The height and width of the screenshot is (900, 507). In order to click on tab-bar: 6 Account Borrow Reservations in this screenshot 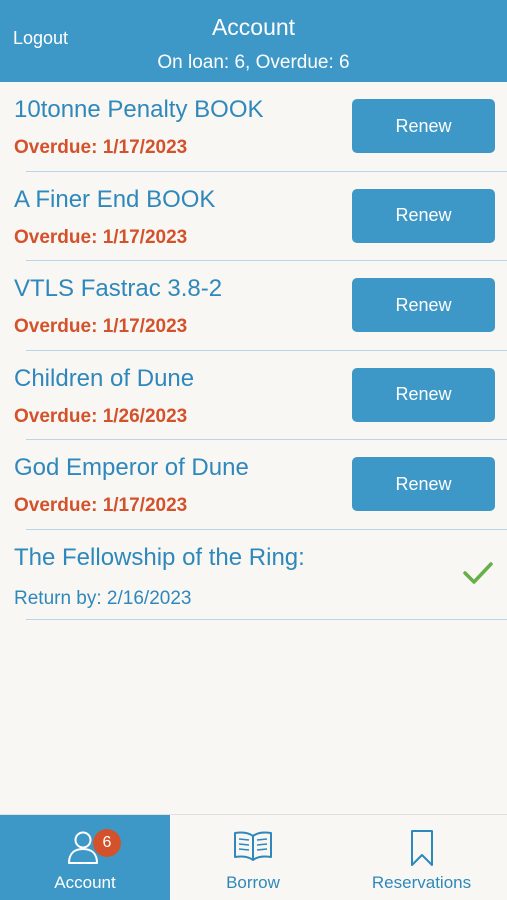, I will do `click(253, 857)`.